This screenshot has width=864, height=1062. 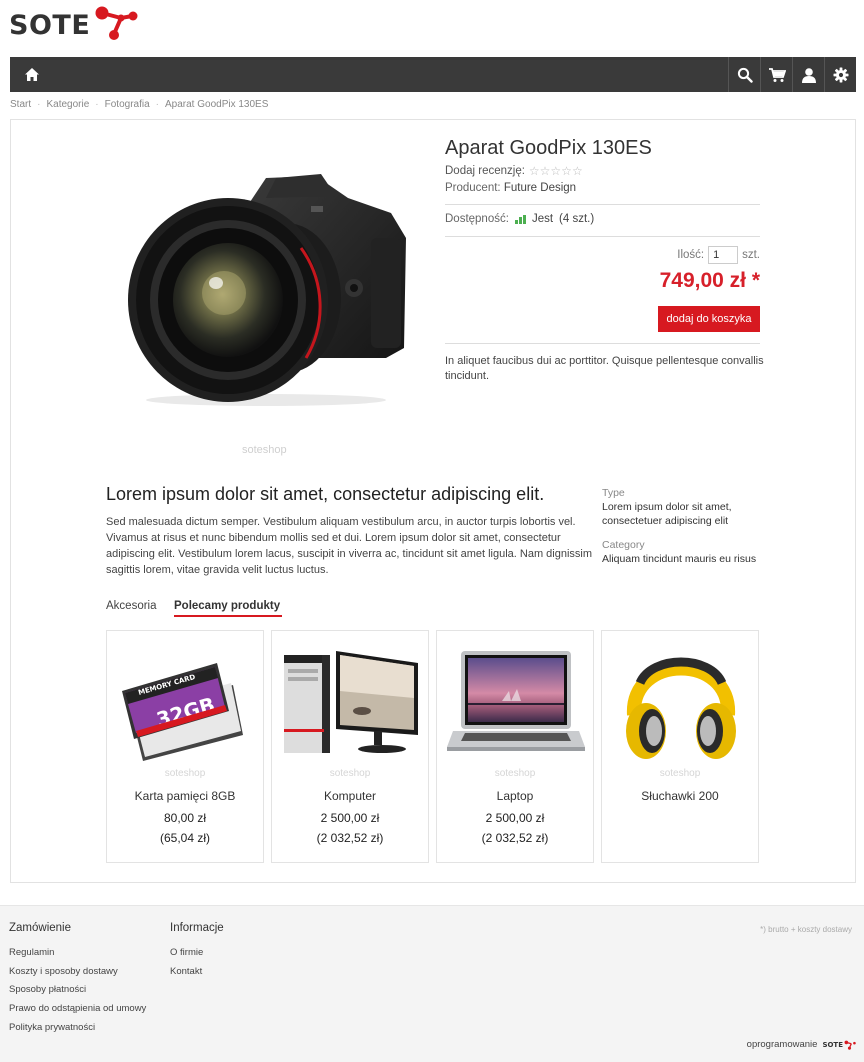 What do you see at coordinates (350, 796) in the screenshot?
I see `product-name: Komputer` at bounding box center [350, 796].